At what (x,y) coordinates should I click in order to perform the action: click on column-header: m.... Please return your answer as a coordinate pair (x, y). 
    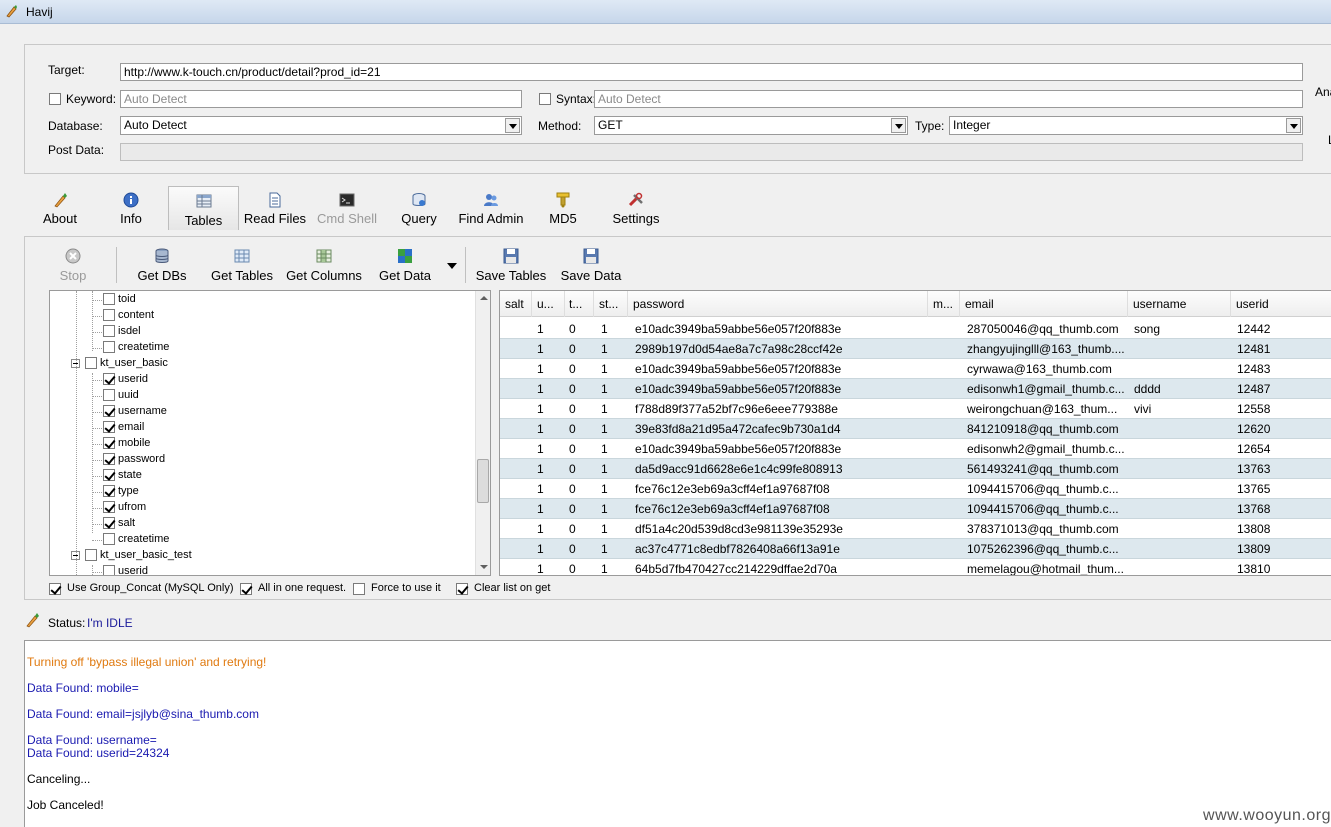
    Looking at the image, I should click on (944, 304).